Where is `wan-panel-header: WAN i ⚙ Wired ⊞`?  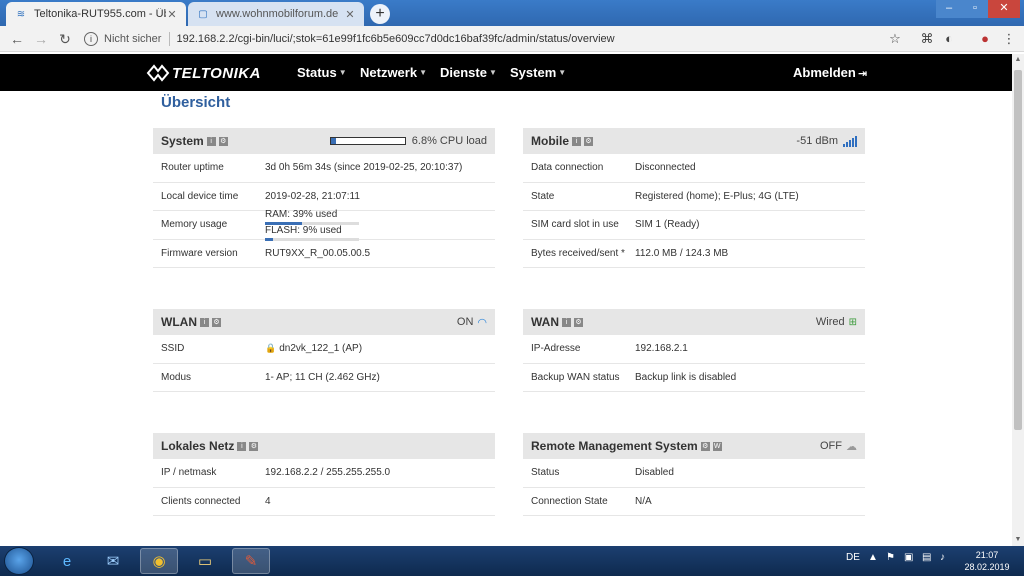
wan-panel-header: WAN i ⚙ Wired ⊞ is located at coordinates (694, 322).